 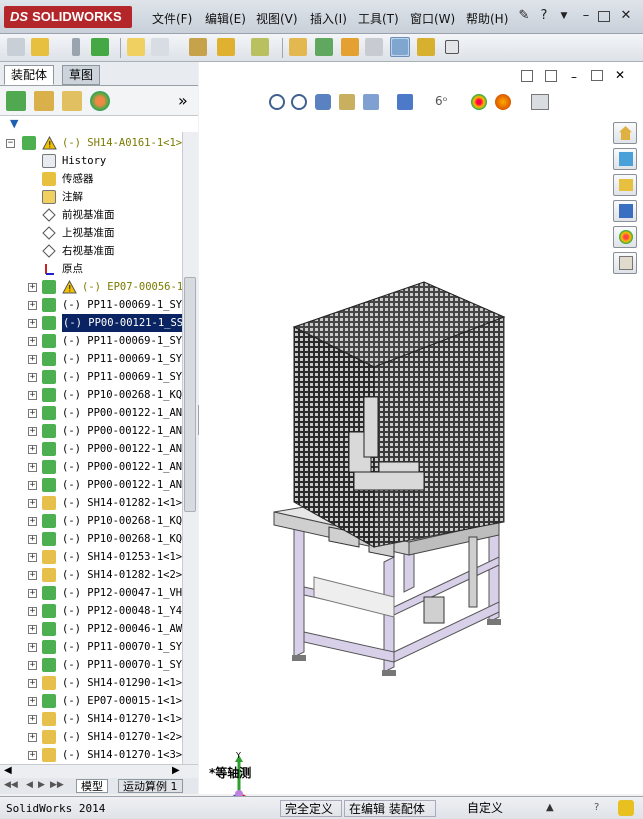 I want to click on rotate-component-button, so click(x=374, y=47).